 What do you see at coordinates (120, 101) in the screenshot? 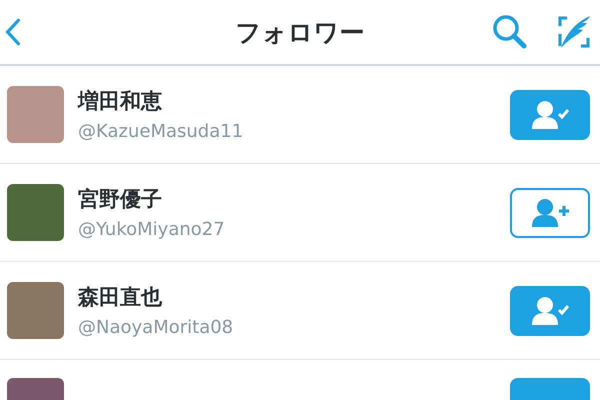
I see `user-name: 増田和恵` at bounding box center [120, 101].